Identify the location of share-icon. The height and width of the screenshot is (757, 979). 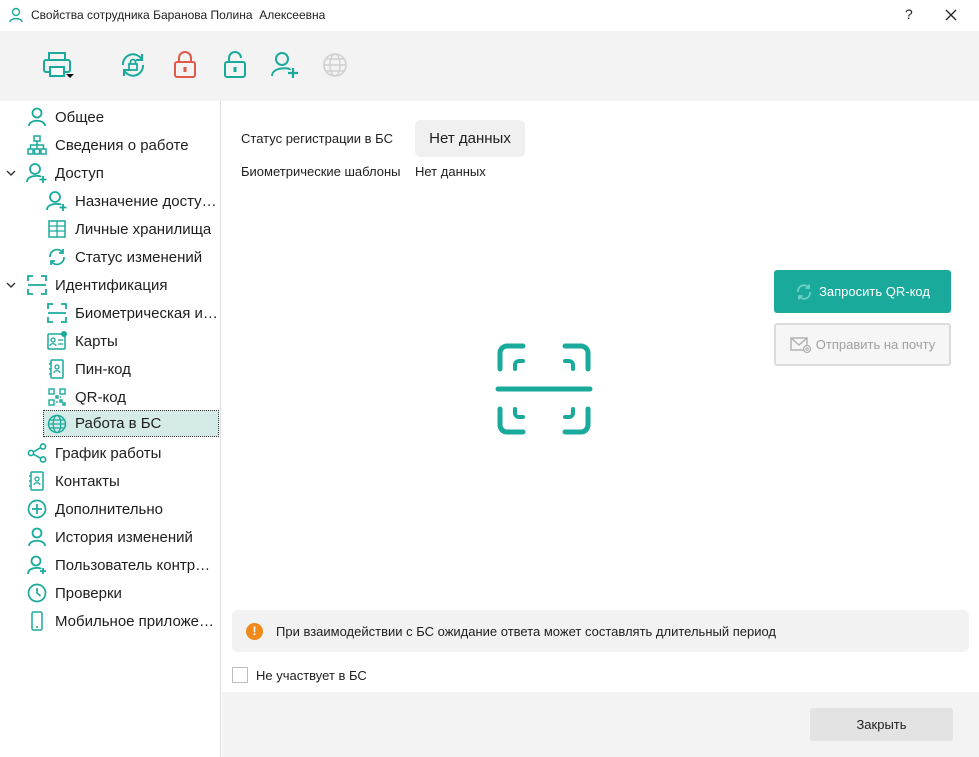
(37, 453).